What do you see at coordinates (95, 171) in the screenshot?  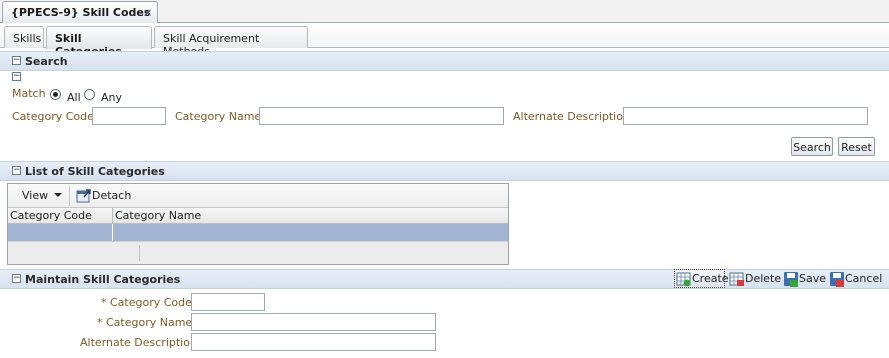 I see `list-section-title: List of Skill Categories` at bounding box center [95, 171].